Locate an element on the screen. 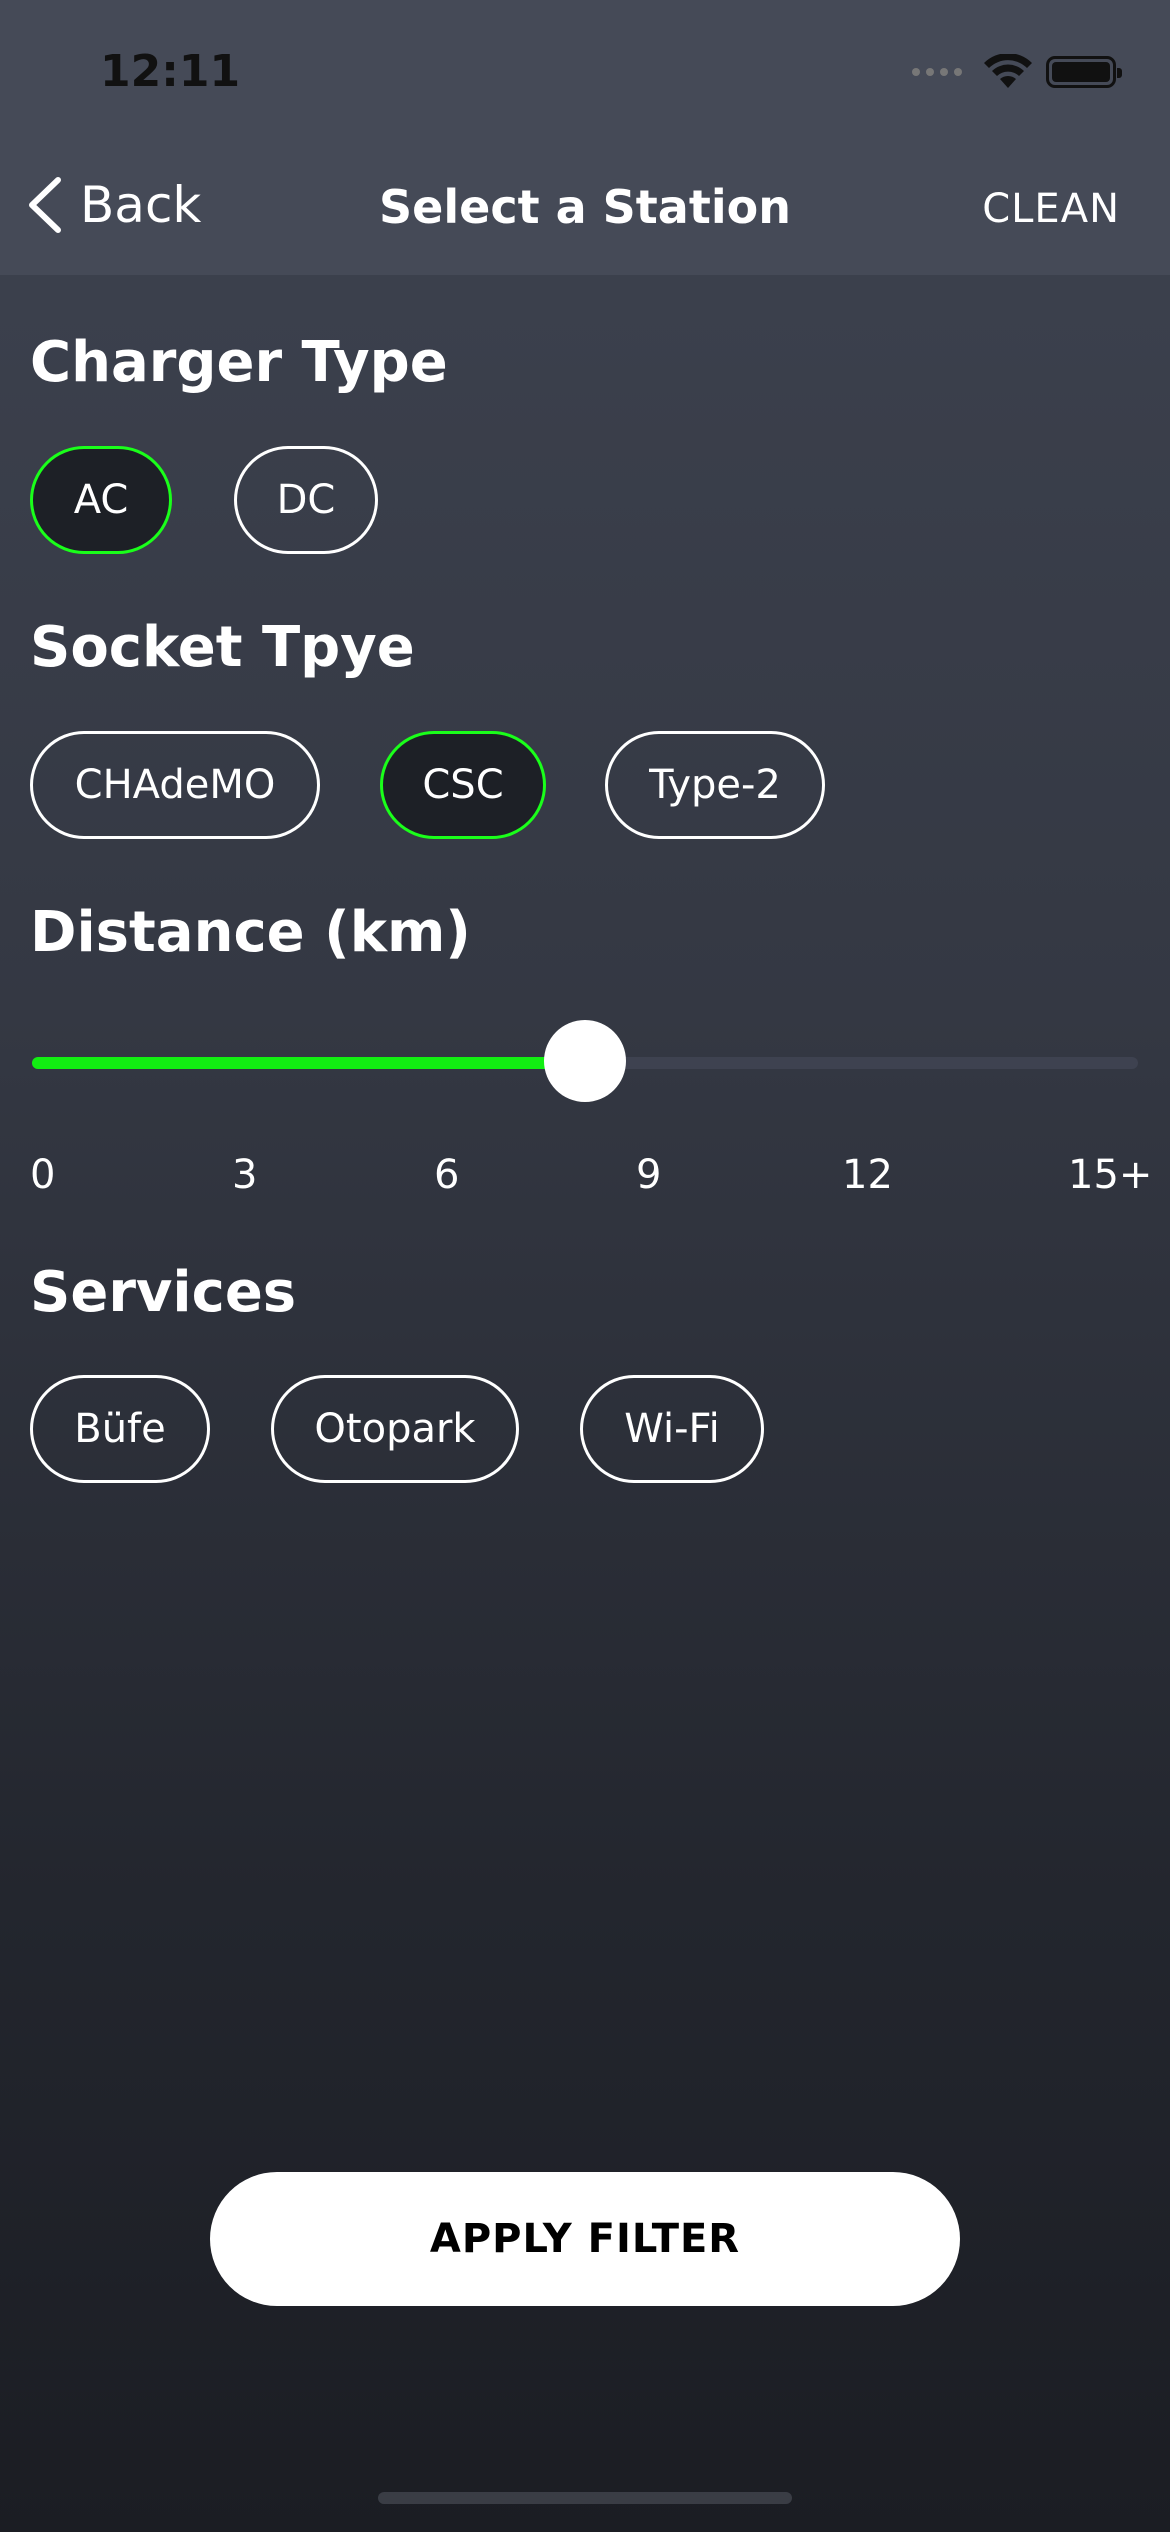 The width and height of the screenshot is (1170, 2532). apply-filter-button: APPLY FILTER is located at coordinates (585, 2239).